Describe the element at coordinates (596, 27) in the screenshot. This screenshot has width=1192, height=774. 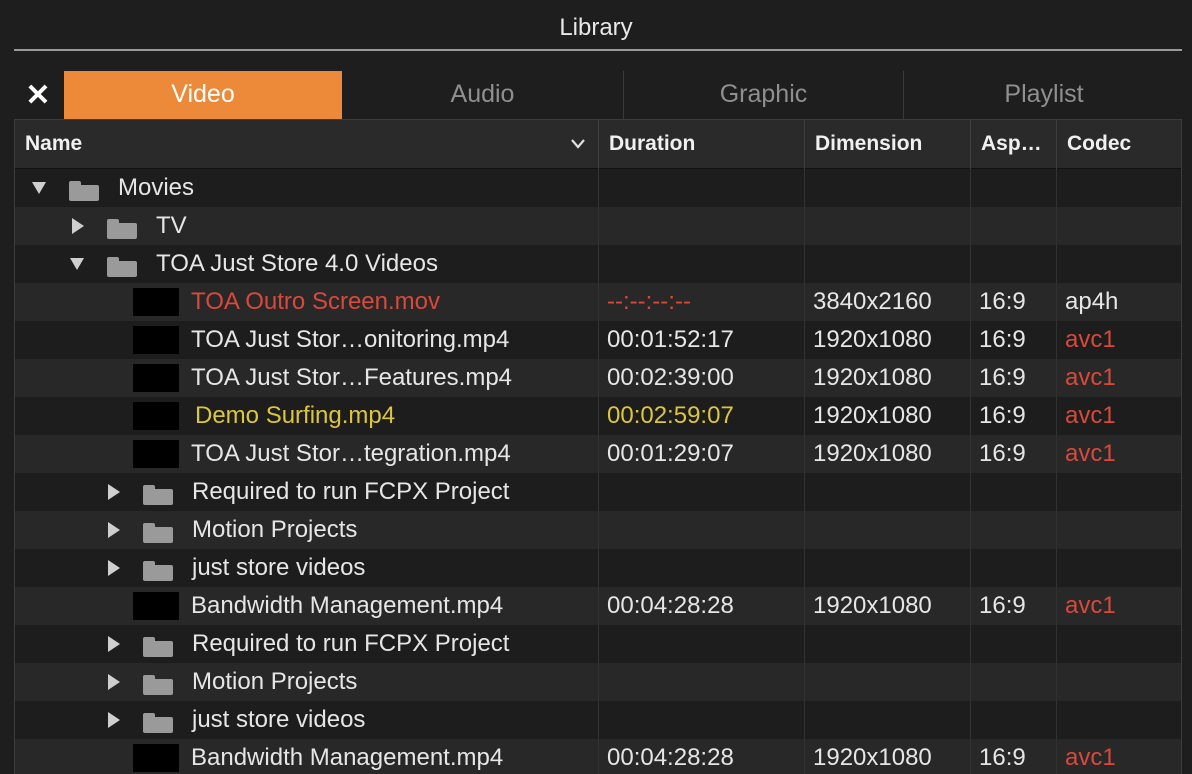
I see `library-title: Library` at that location.